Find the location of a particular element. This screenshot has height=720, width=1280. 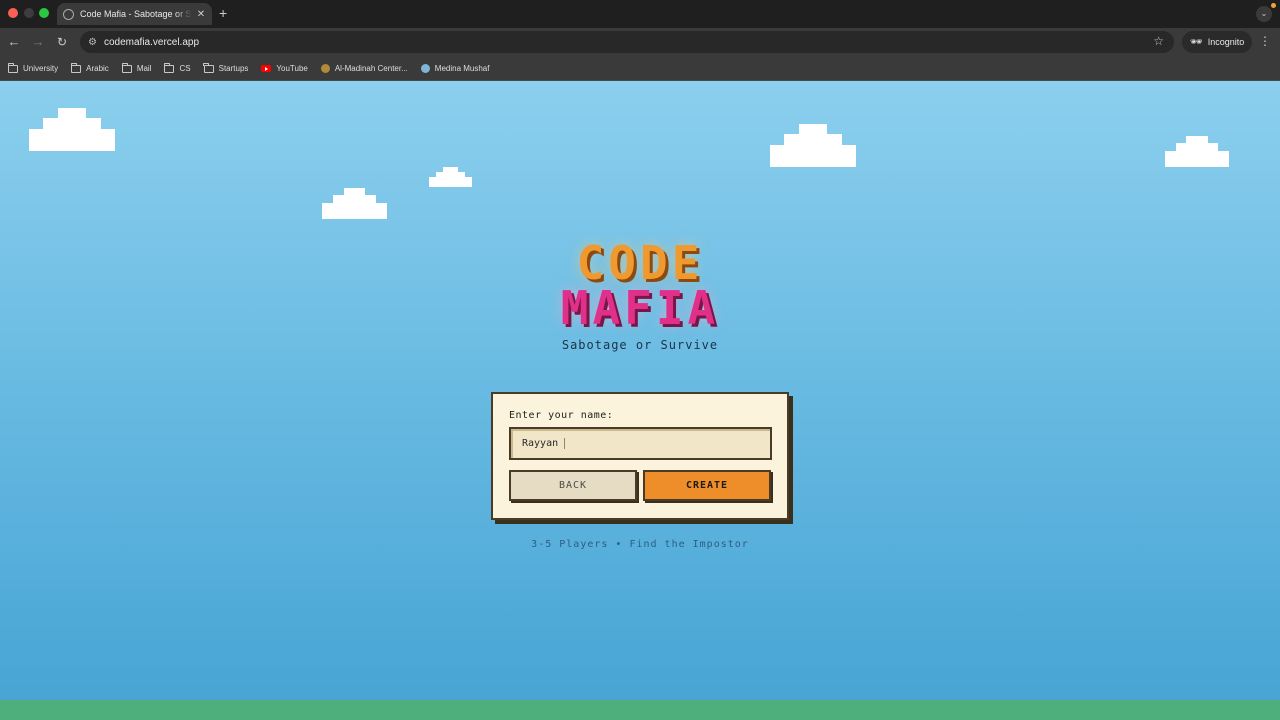

chevron-down-icon: ⌄ is located at coordinates (1264, 14).